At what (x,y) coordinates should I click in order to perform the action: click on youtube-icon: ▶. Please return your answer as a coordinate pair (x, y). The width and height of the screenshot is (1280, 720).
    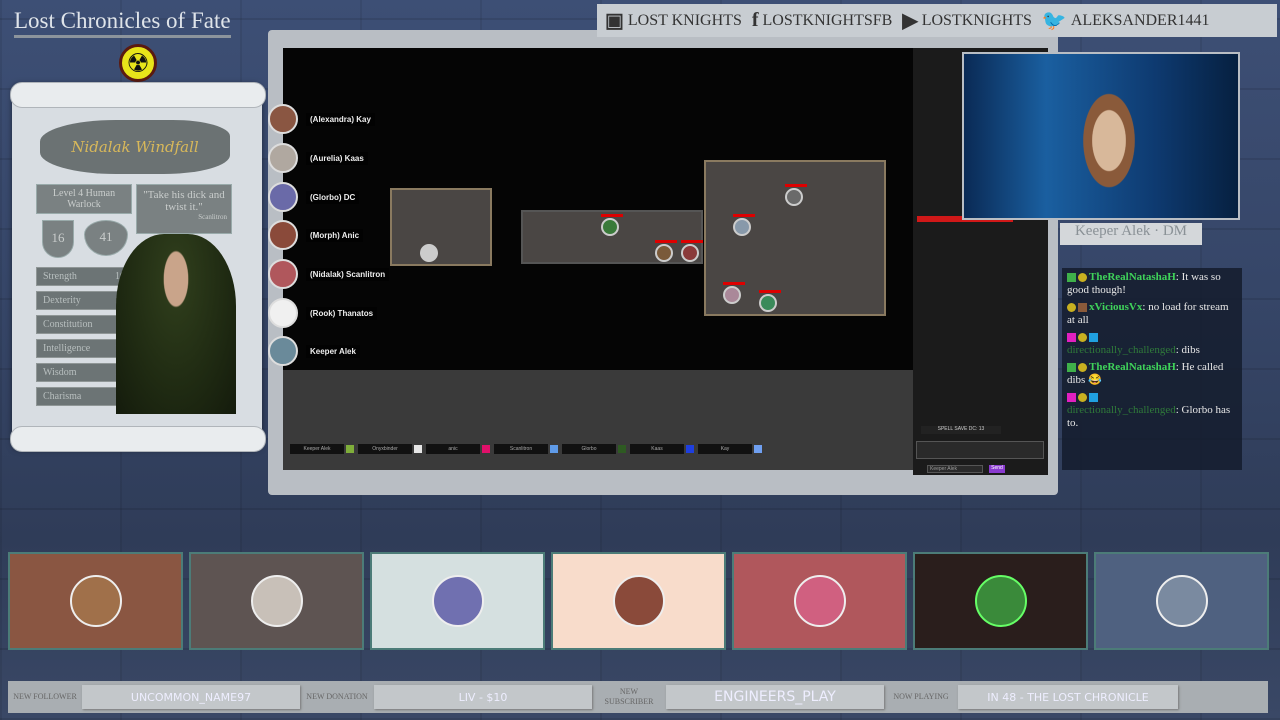
    Looking at the image, I should click on (910, 21).